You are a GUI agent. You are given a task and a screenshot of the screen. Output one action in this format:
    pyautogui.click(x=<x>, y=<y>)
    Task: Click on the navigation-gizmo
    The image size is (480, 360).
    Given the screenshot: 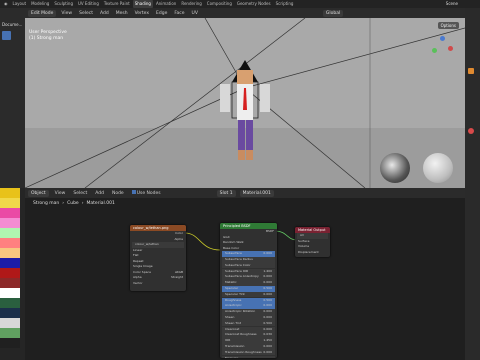 What is the action you would take?
    pyautogui.click(x=442, y=48)
    